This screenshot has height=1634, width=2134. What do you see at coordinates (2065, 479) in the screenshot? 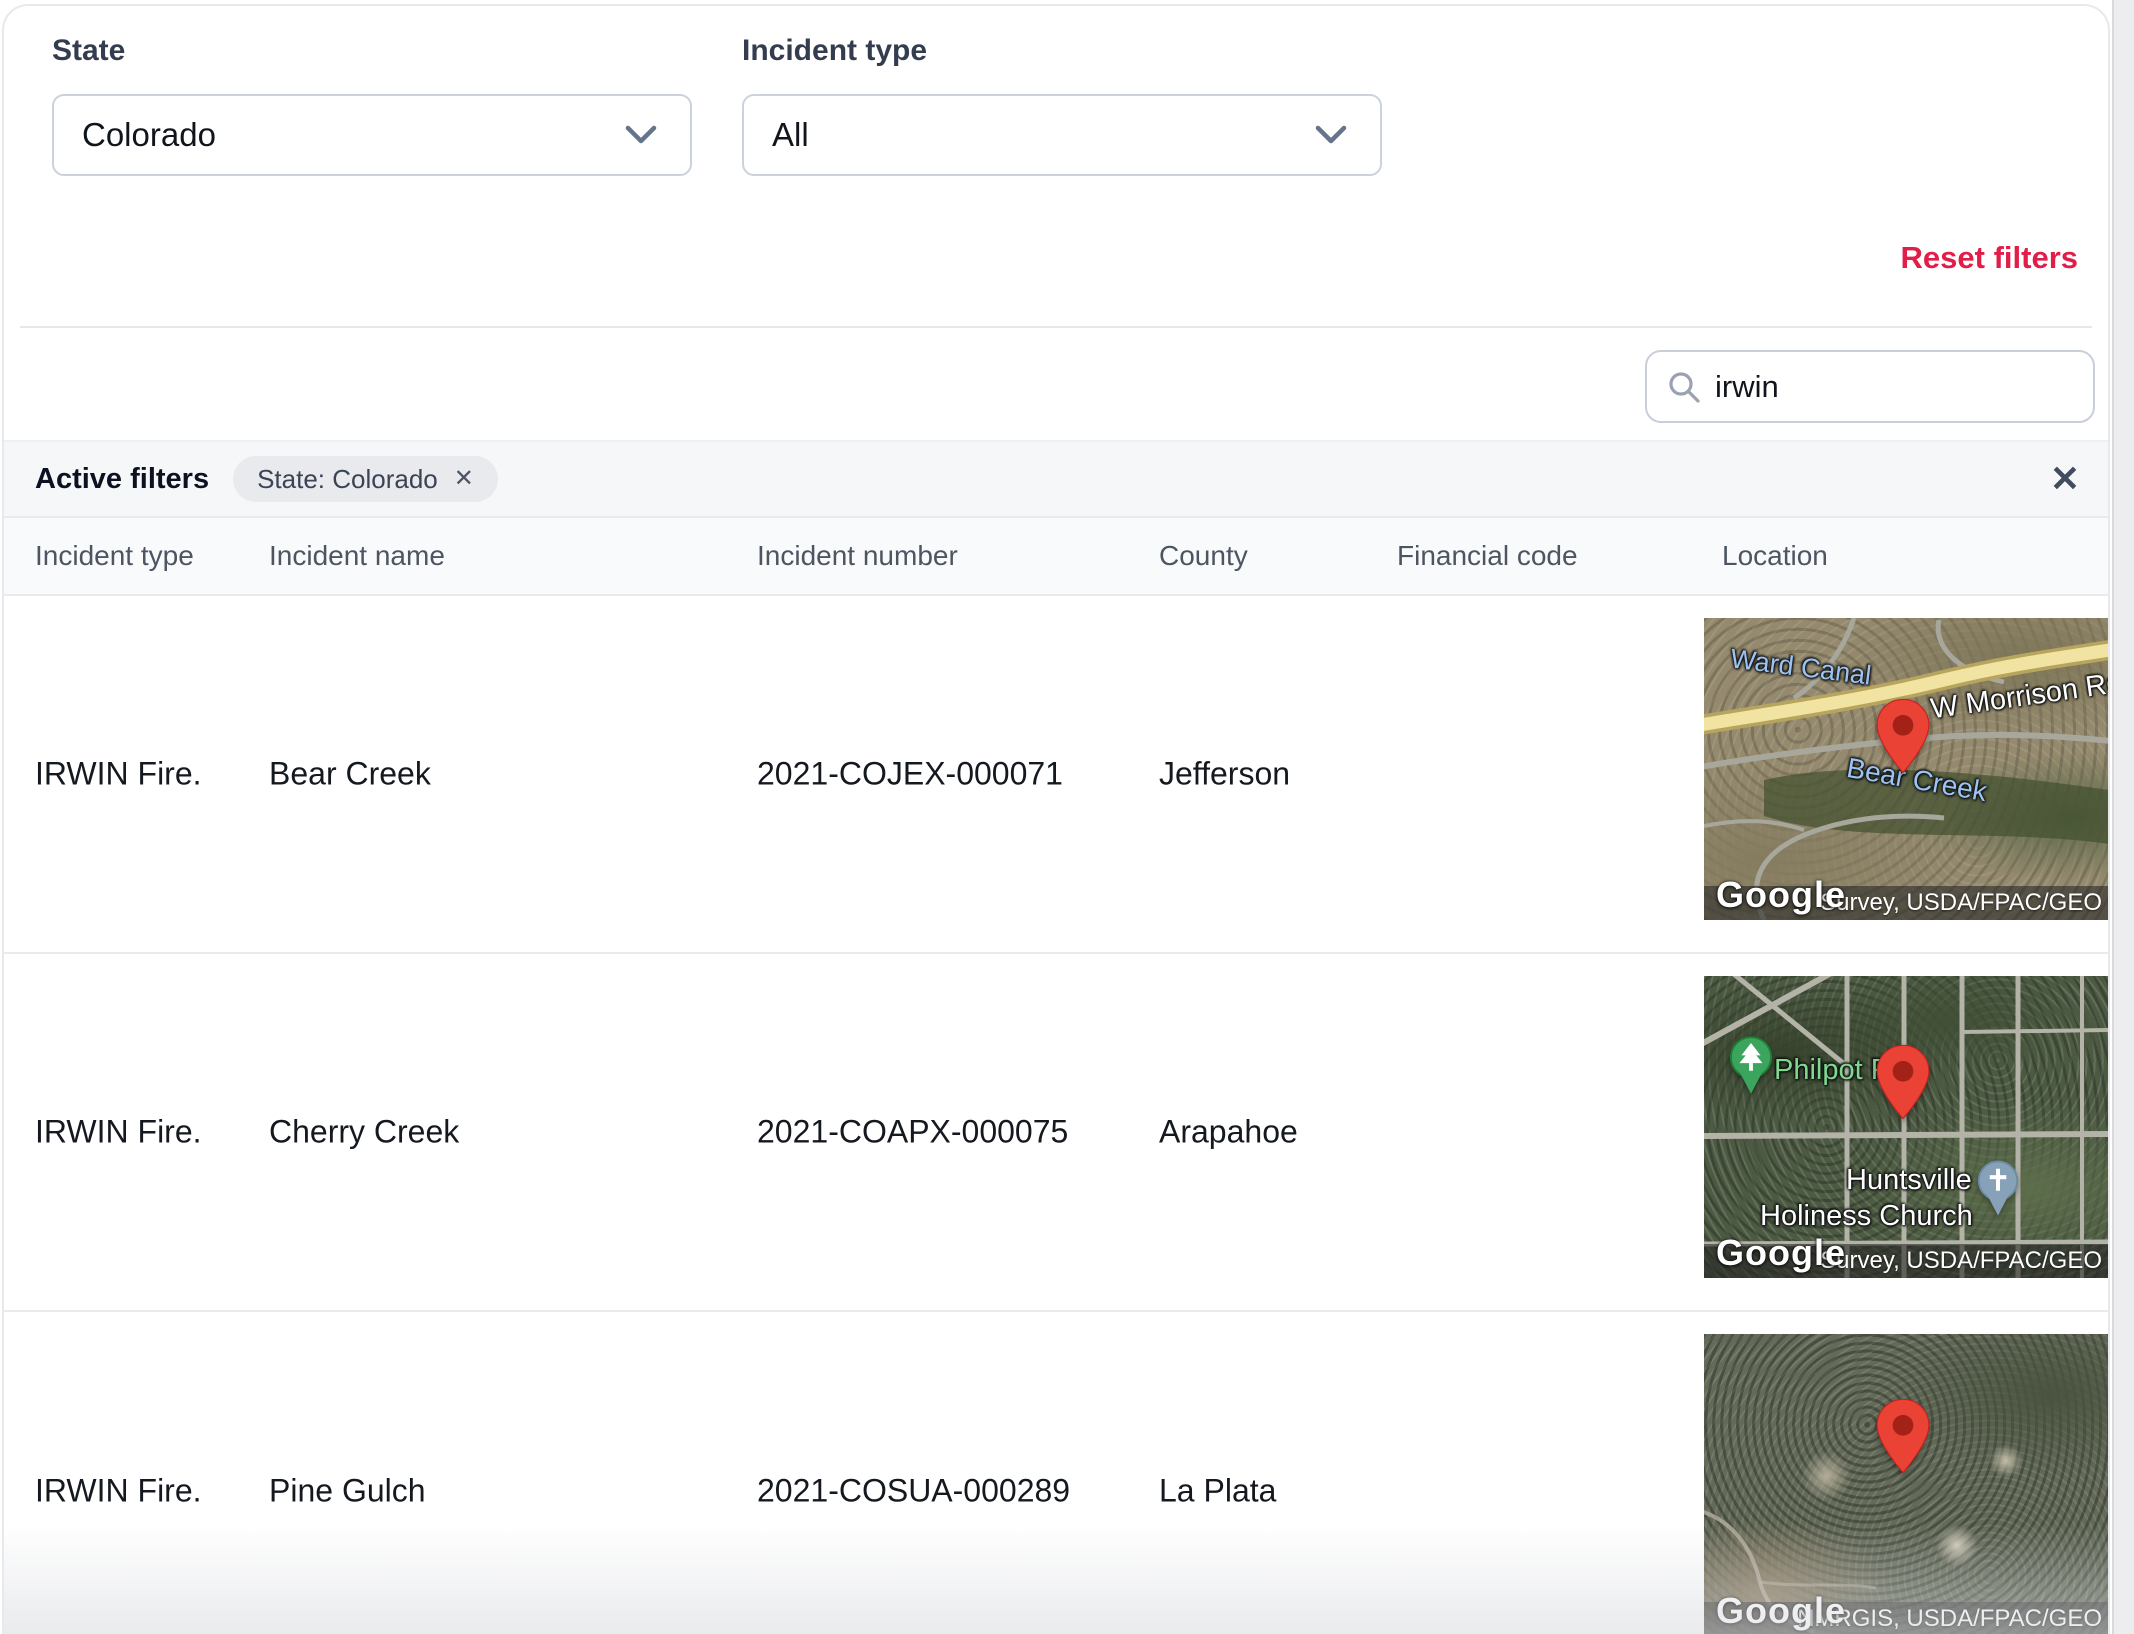
I see `close-icon: ✕` at bounding box center [2065, 479].